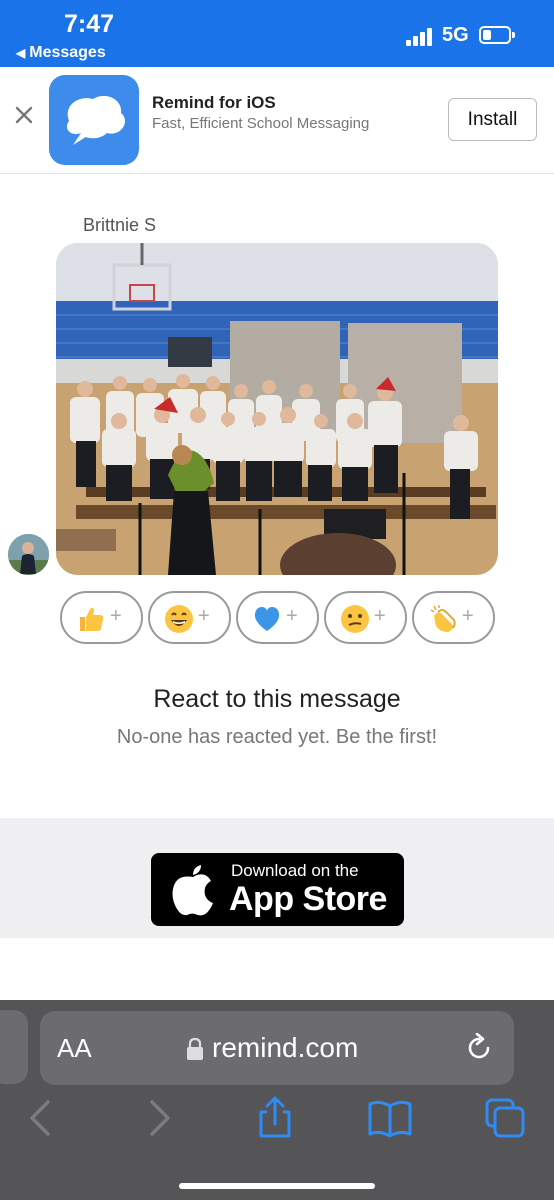  I want to click on reaction-clap-button: +, so click(453, 617).